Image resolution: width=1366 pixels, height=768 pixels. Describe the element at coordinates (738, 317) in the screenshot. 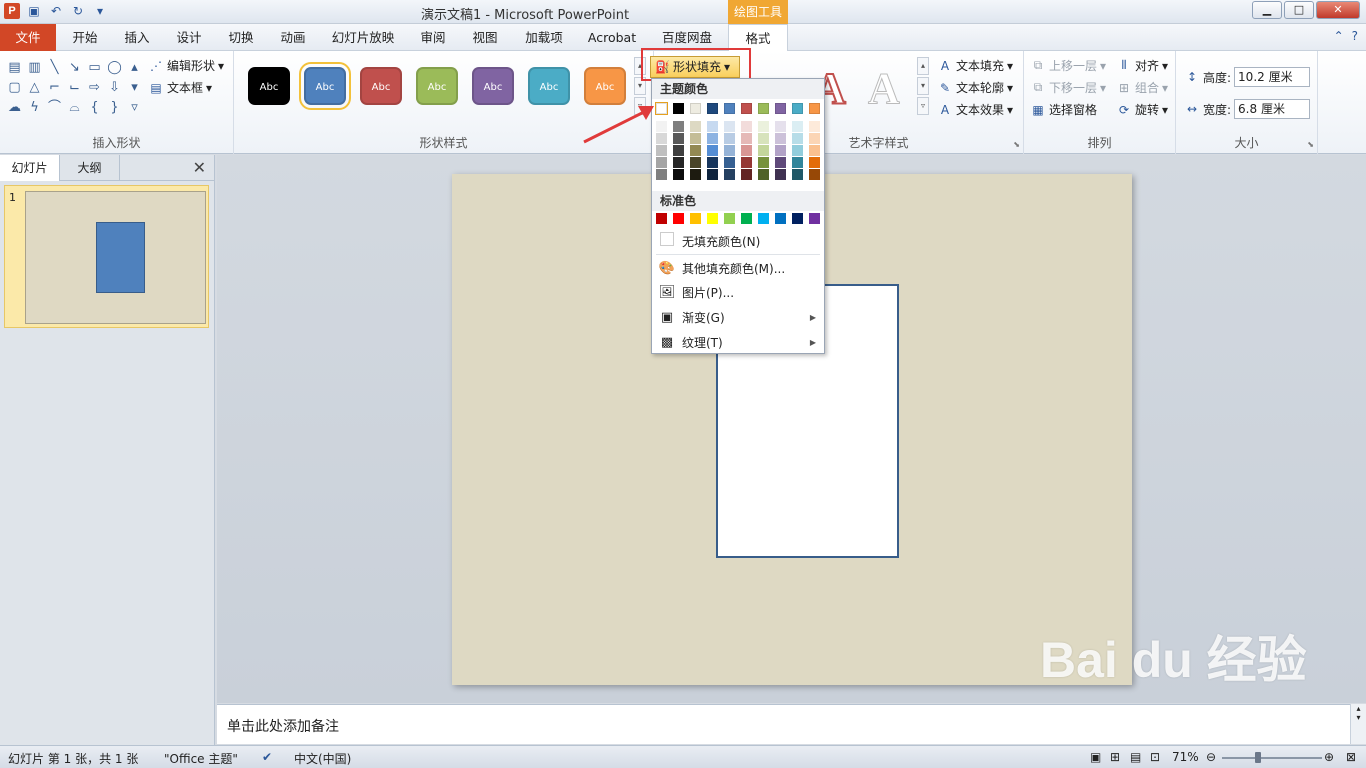

I see `gradient-fill-menu-item: ▣ 渐变(G) ▶` at that location.